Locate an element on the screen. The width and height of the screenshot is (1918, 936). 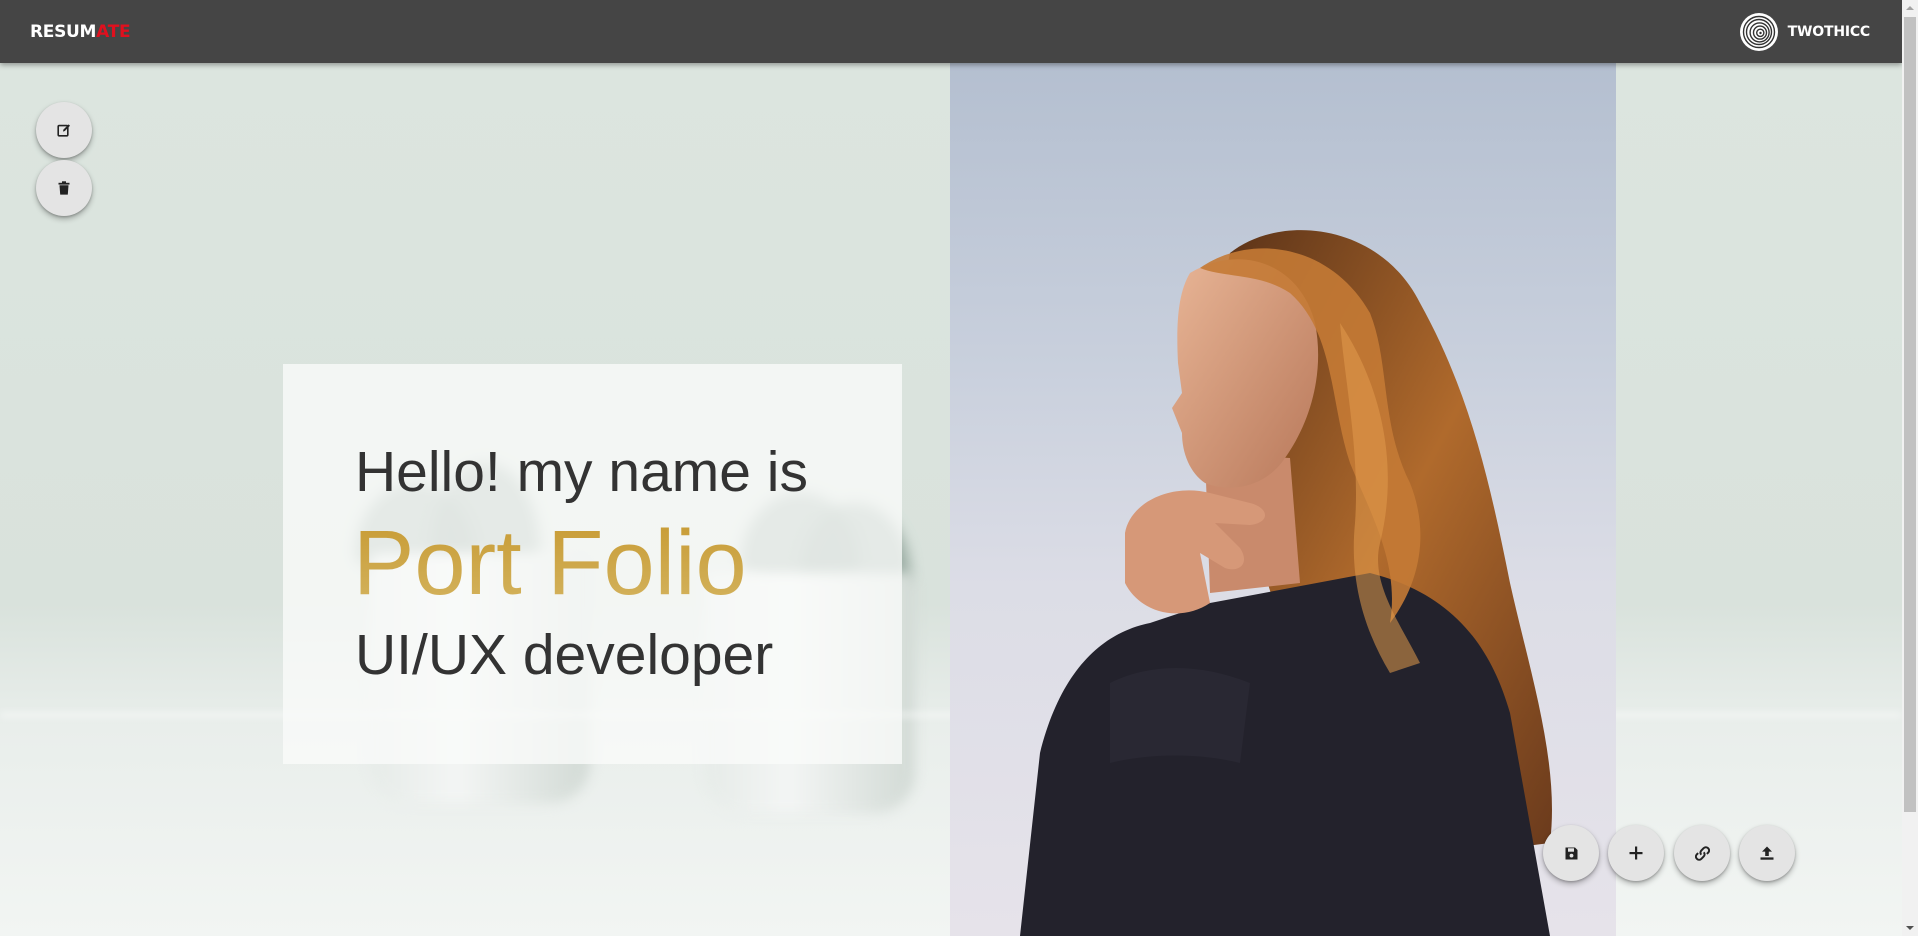
upload-icon is located at coordinates (1767, 853).